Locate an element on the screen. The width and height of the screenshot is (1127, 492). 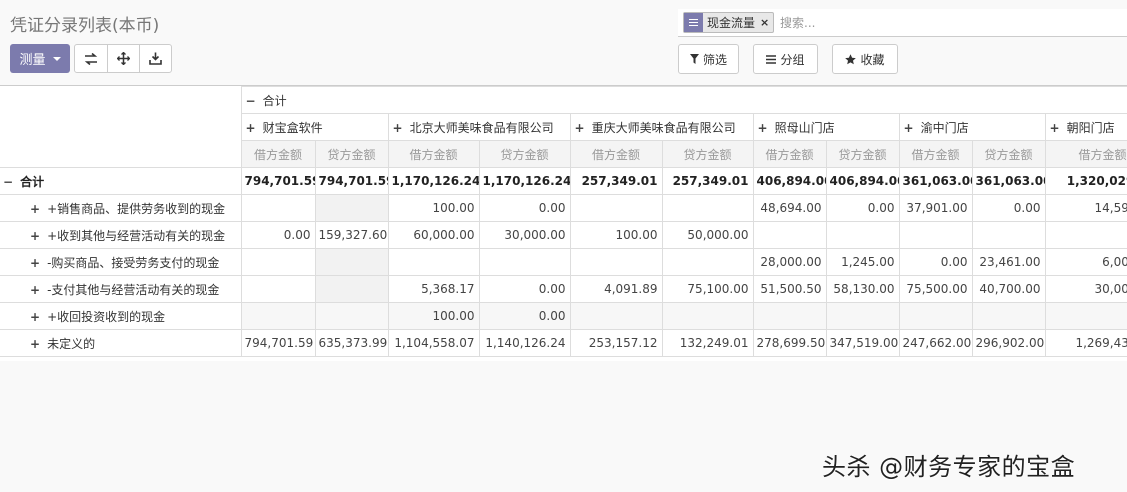
col-header-group: + 北京大师美味食品有限公司 is located at coordinates (479, 127).